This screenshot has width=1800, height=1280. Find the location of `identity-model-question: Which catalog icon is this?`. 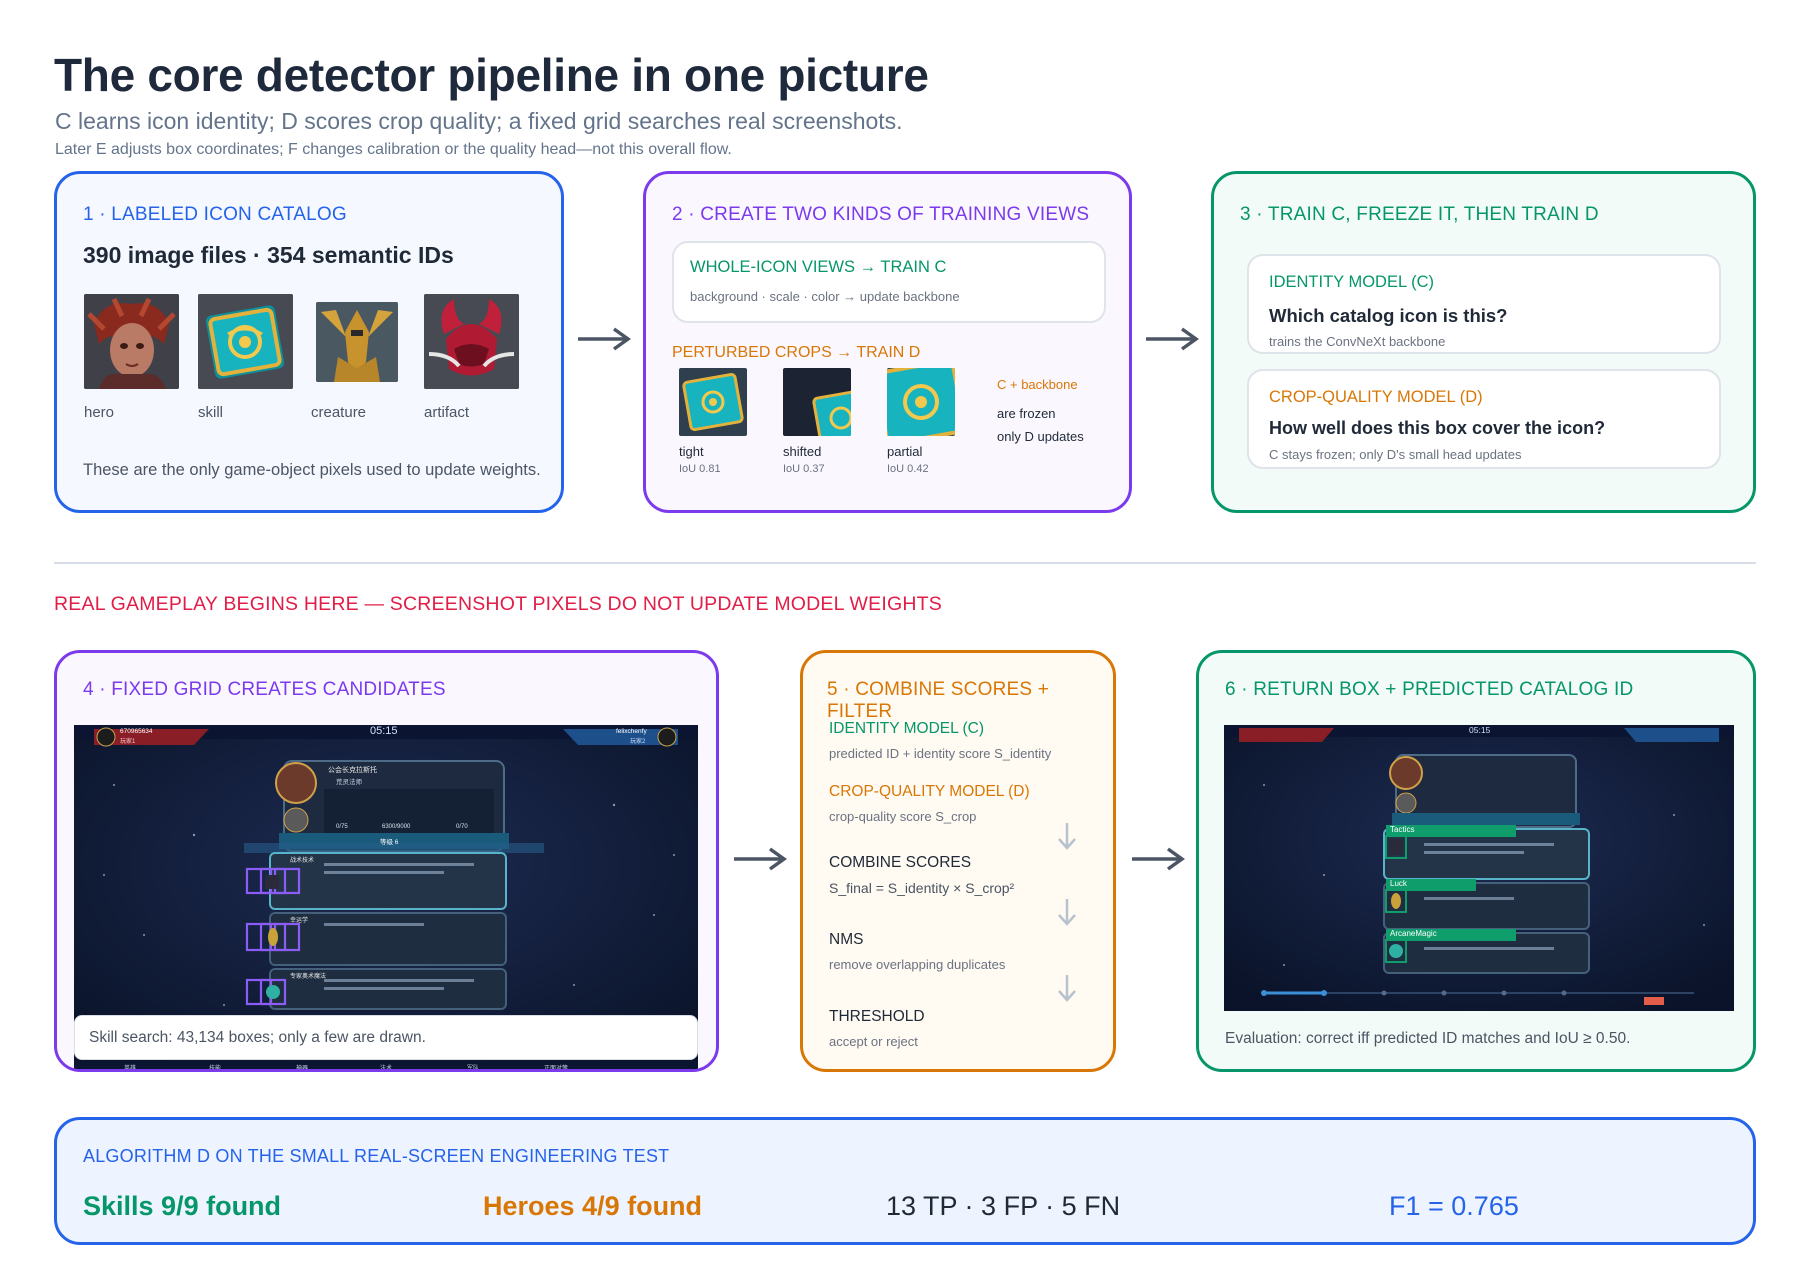

identity-model-question: Which catalog icon is this? is located at coordinates (1388, 315).